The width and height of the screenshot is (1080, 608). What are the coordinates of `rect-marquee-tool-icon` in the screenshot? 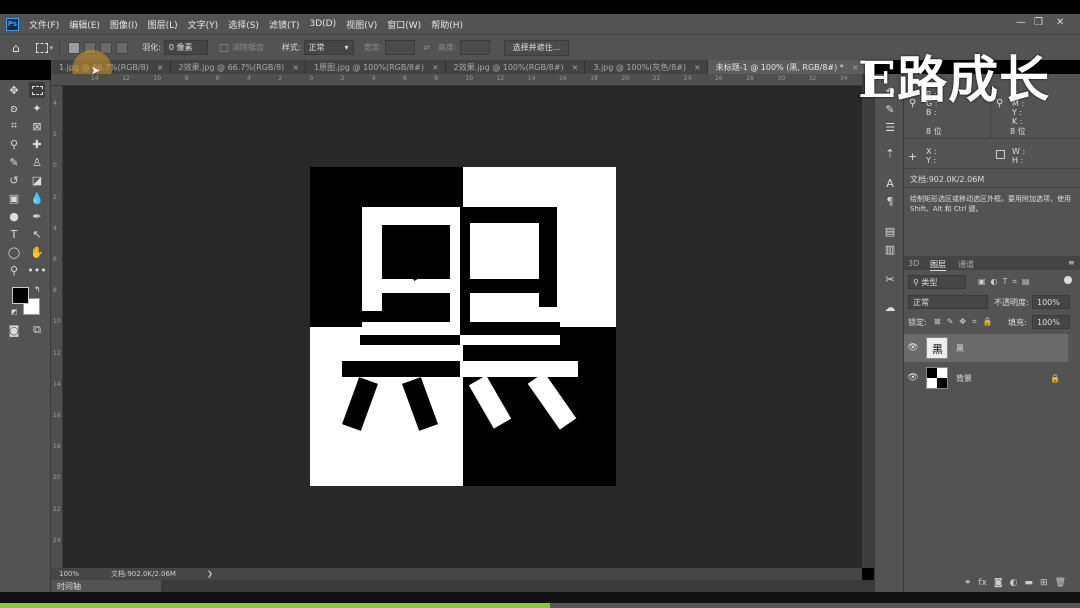 It's located at (37, 90).